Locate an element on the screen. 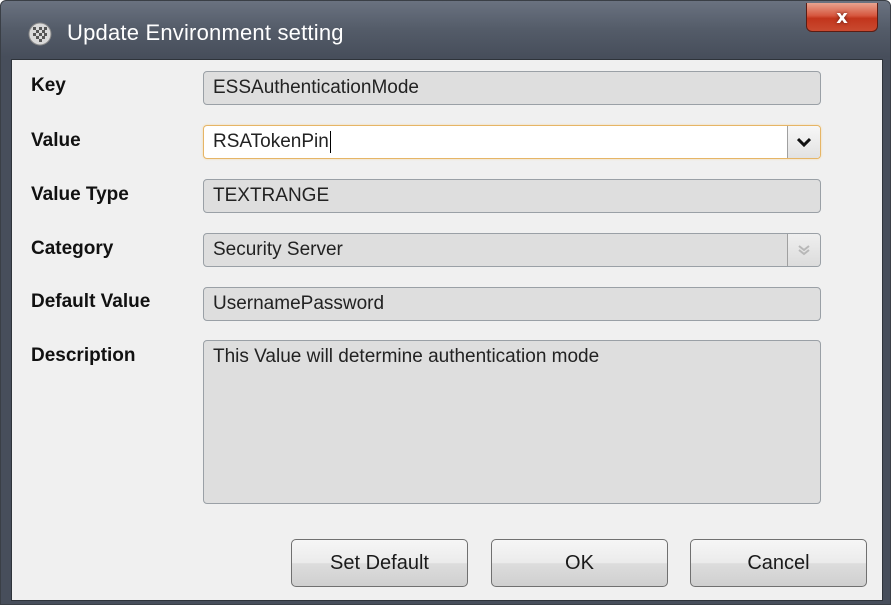 The width and height of the screenshot is (893, 607). window-title: Update Environment setting is located at coordinates (205, 32).